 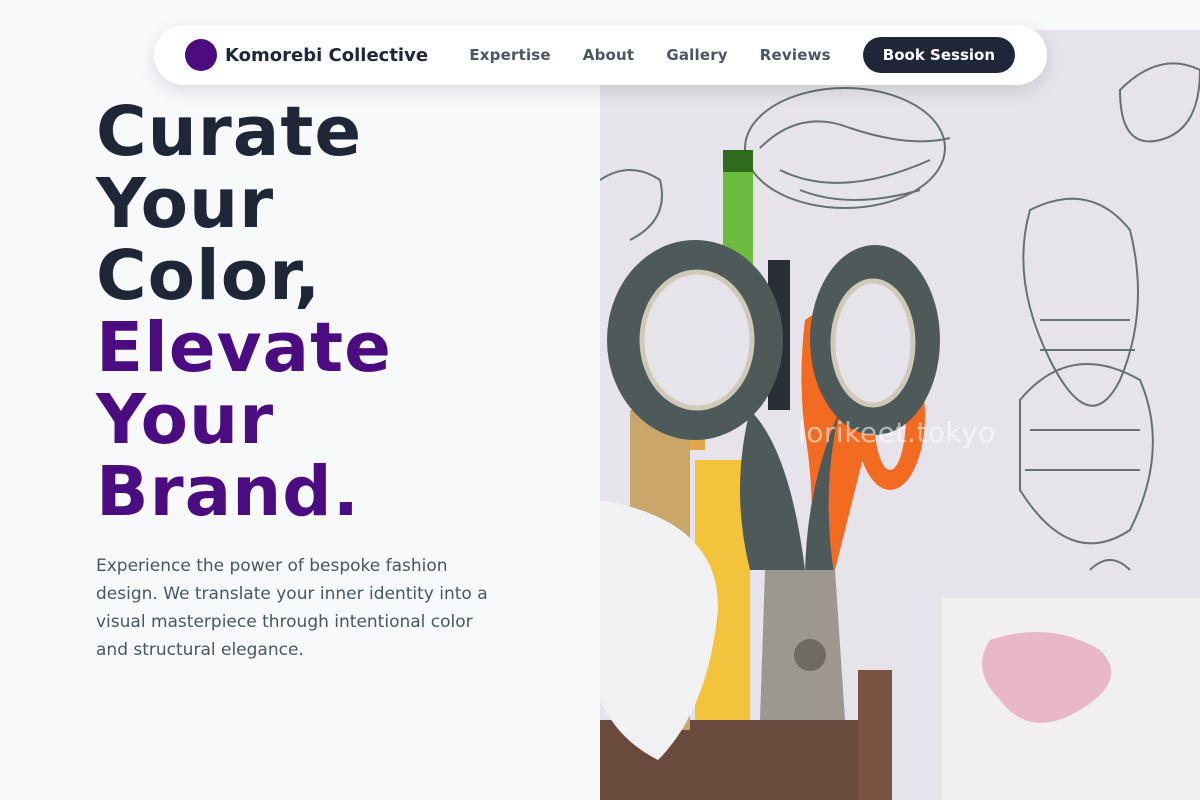 I want to click on headline-line-1: Curate, so click(x=229, y=132).